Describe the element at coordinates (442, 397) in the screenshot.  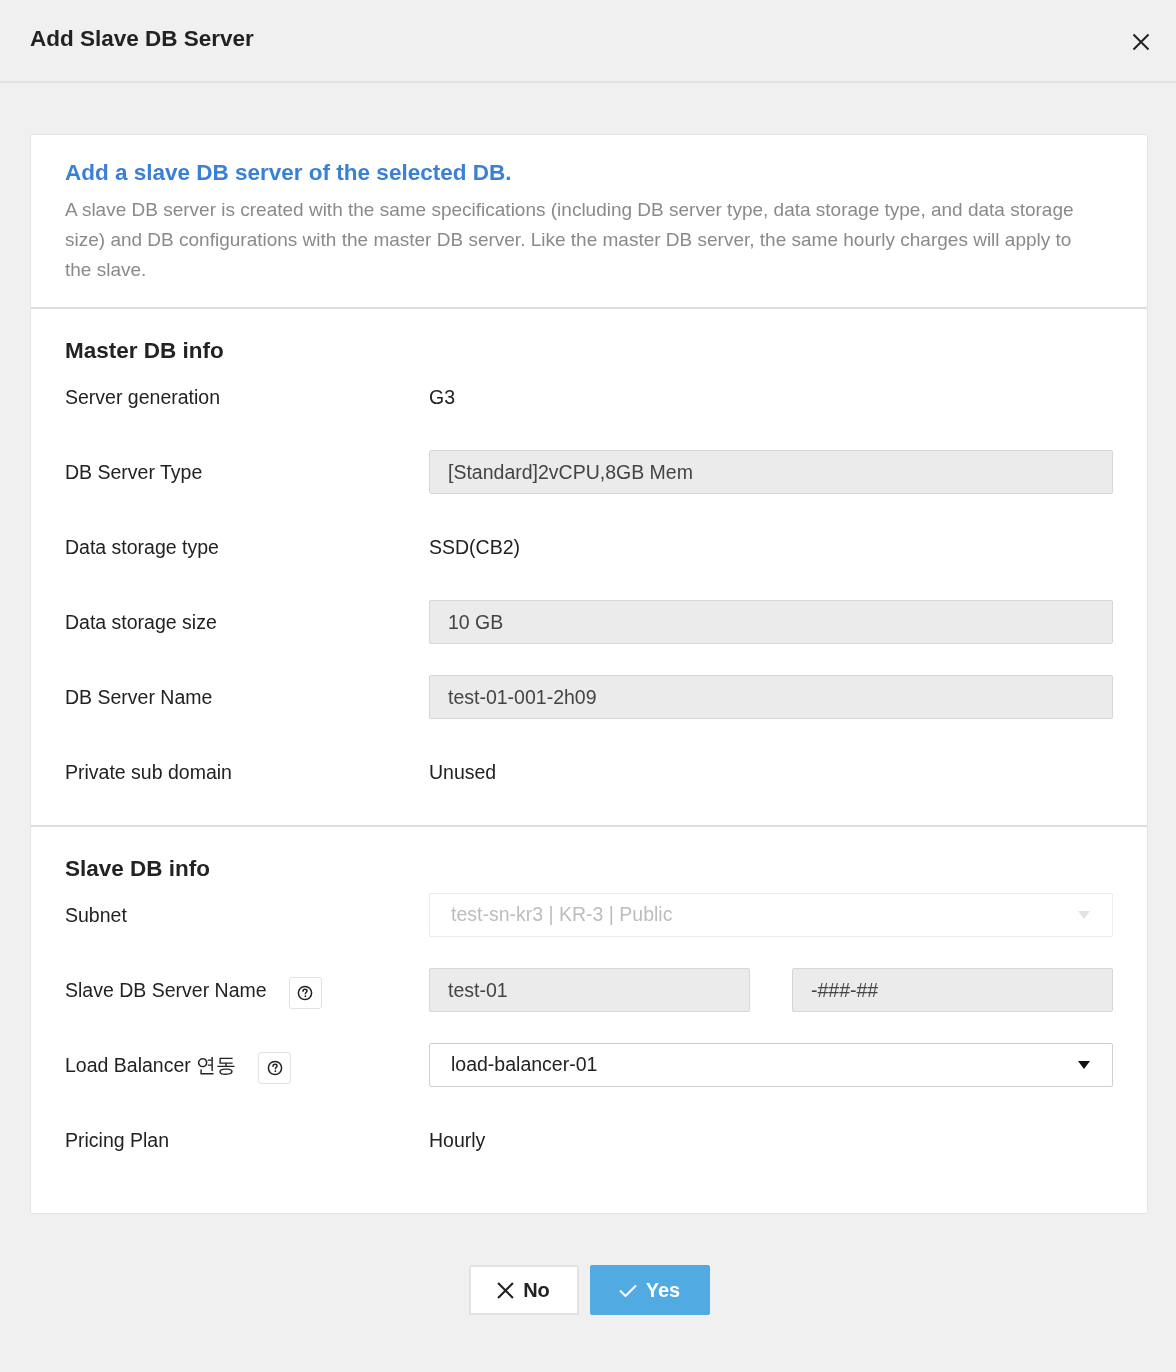
I see `field-value: G3` at that location.